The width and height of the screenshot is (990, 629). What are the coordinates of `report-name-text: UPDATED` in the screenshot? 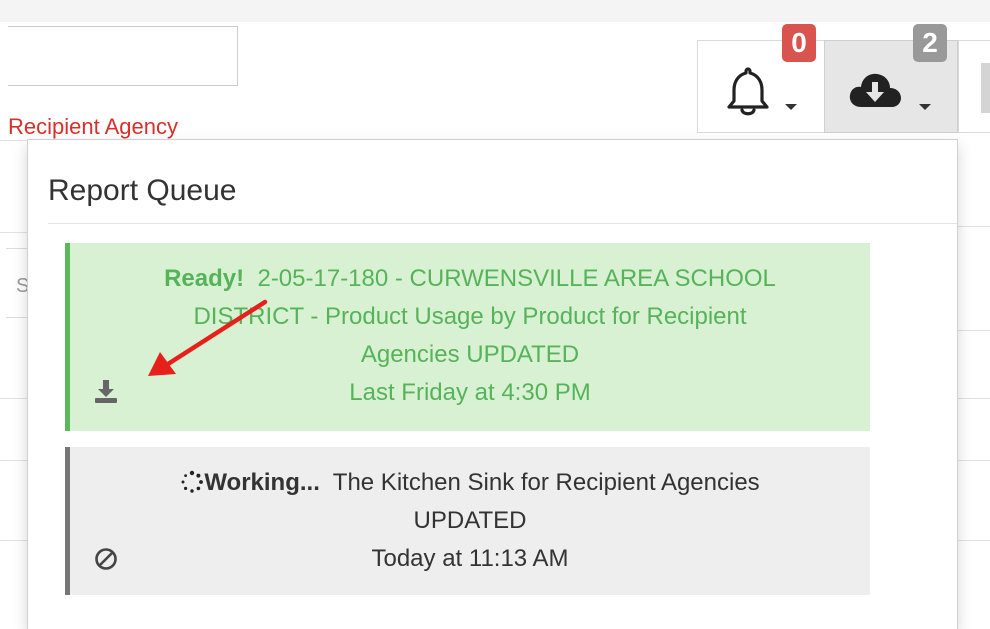 It's located at (470, 520).